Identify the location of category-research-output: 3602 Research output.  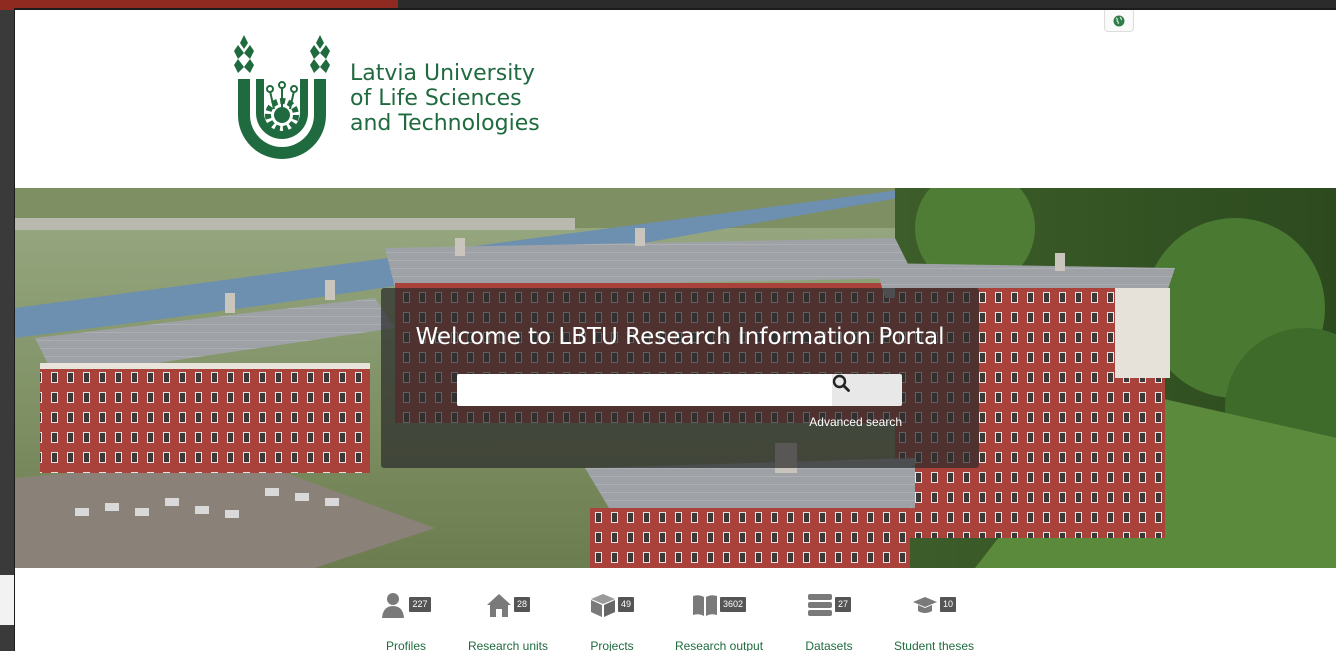
(719, 609).